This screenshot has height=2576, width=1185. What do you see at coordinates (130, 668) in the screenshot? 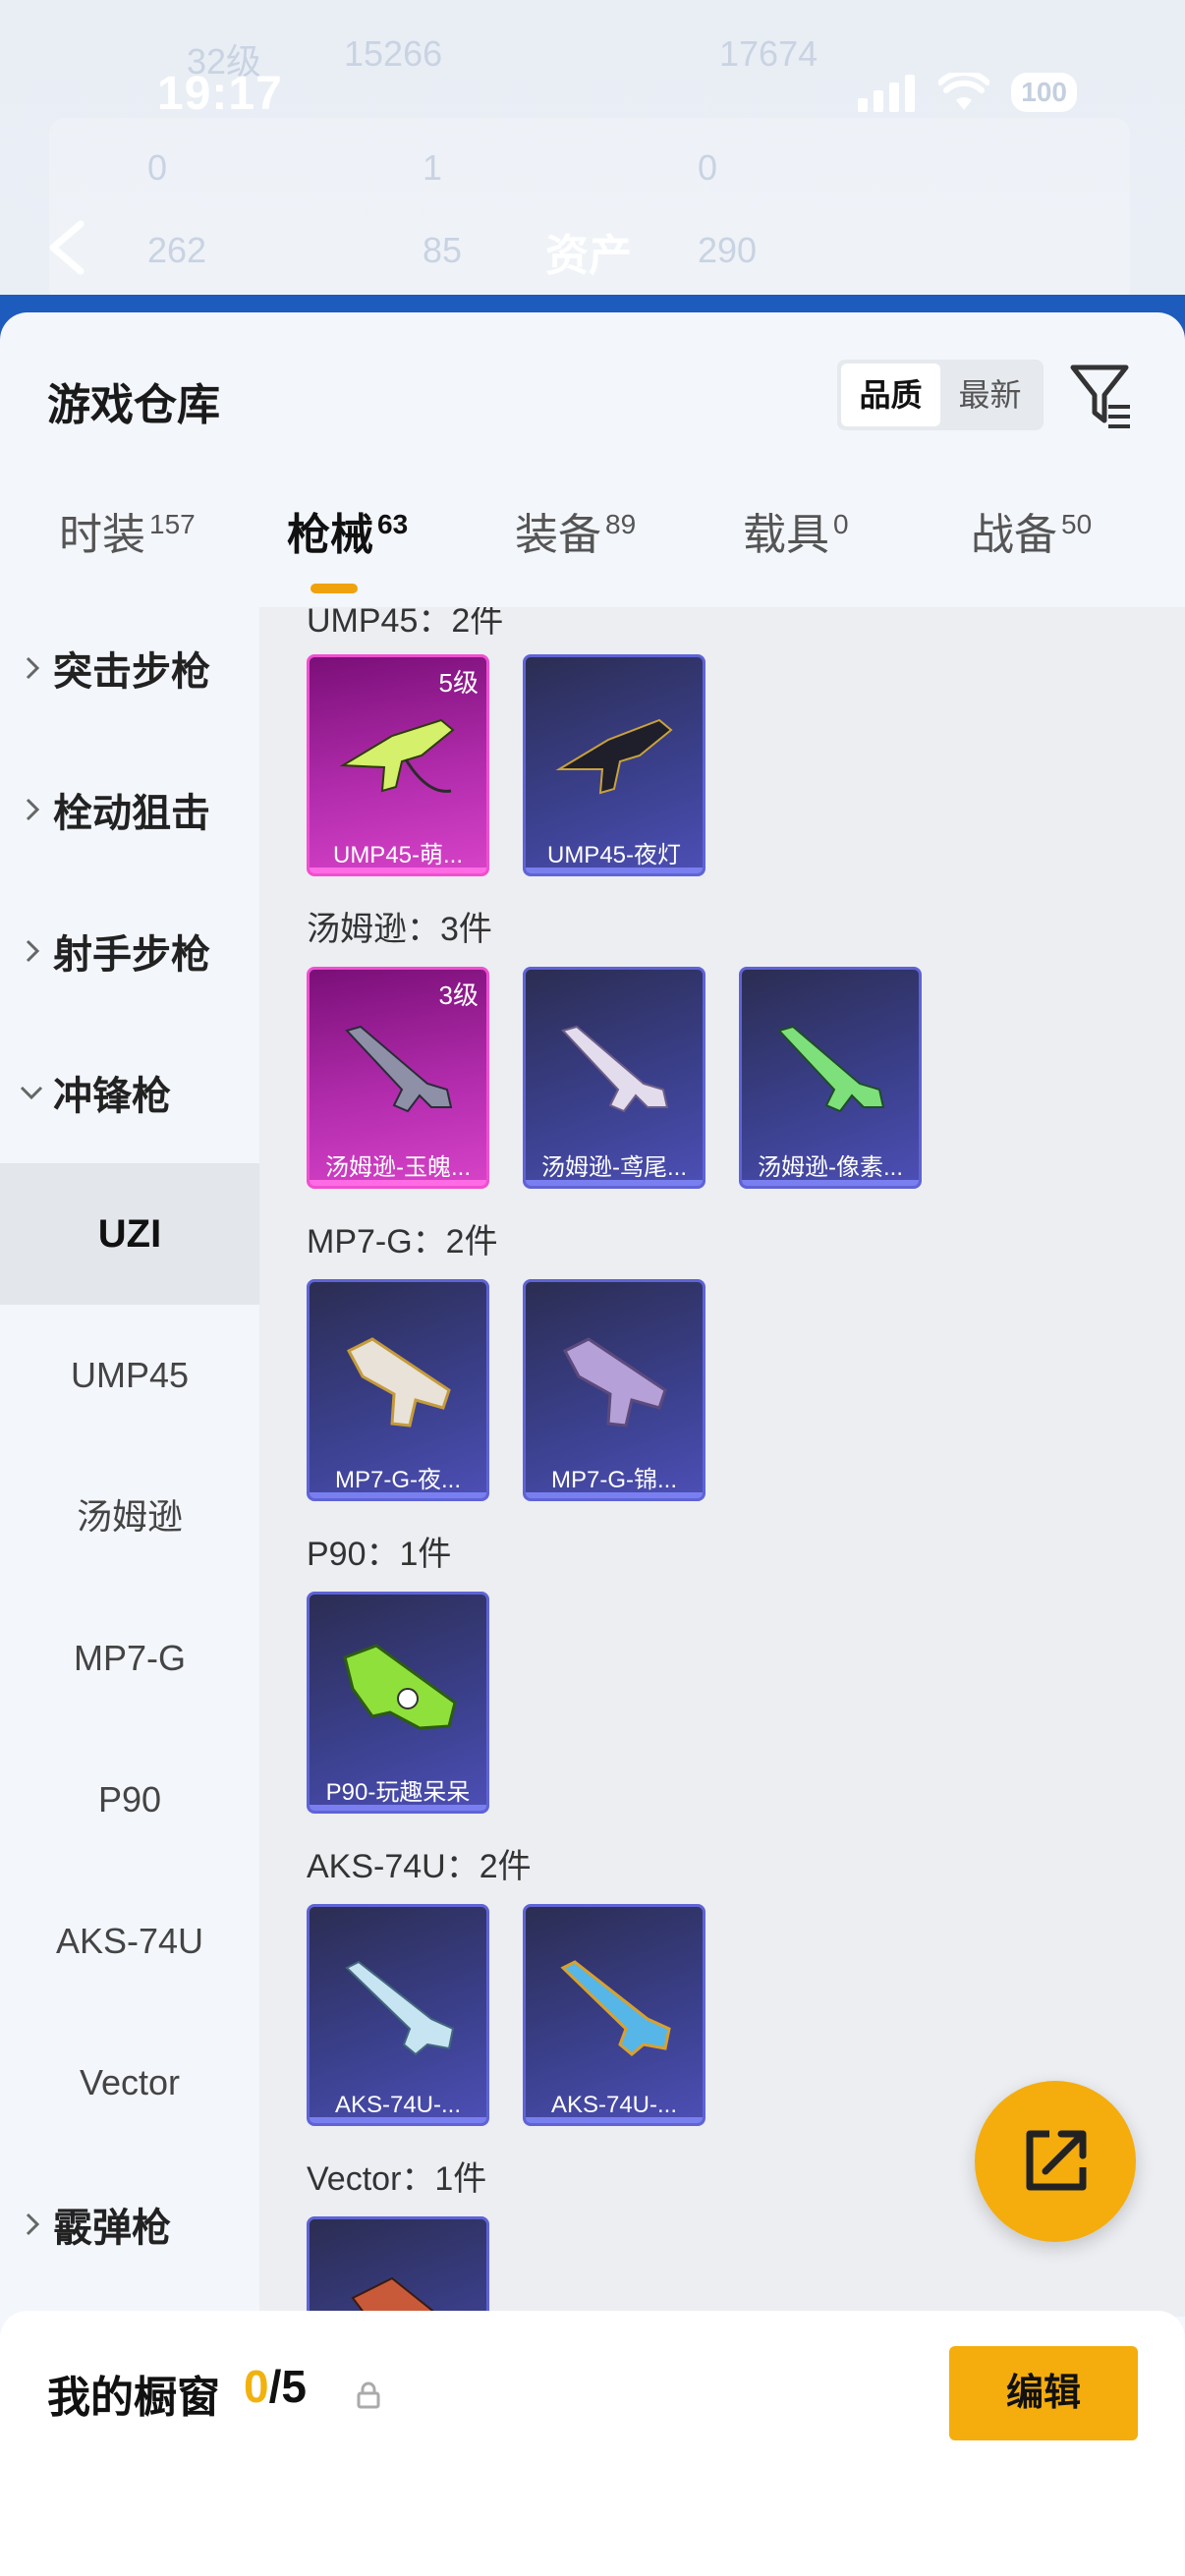
I see `category-assault-rifle: 突击步枪` at bounding box center [130, 668].